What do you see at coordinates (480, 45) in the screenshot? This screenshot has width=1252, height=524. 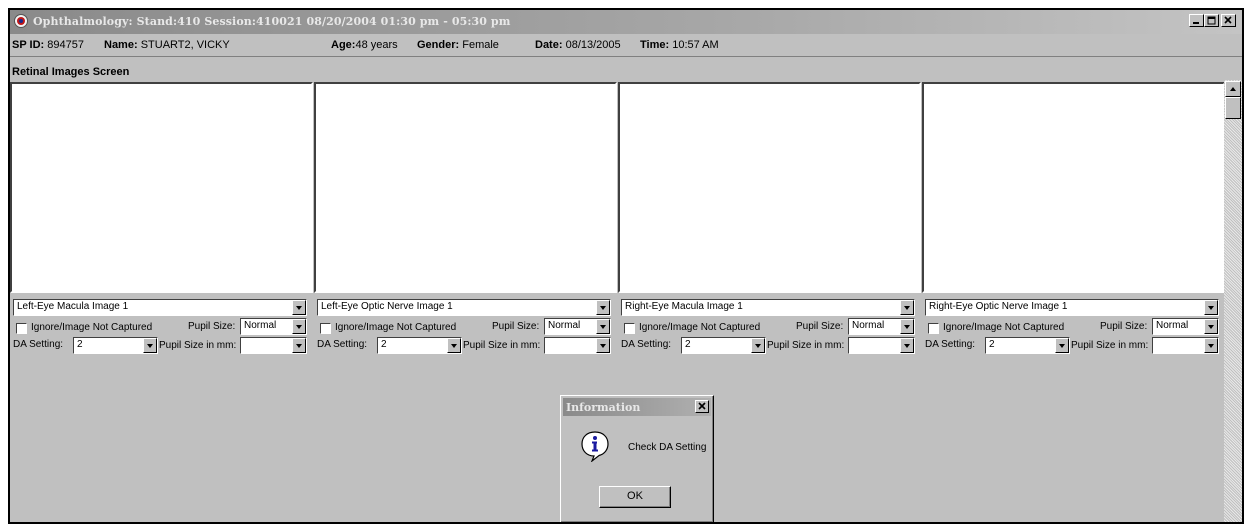 I see `gender-value: Female` at bounding box center [480, 45].